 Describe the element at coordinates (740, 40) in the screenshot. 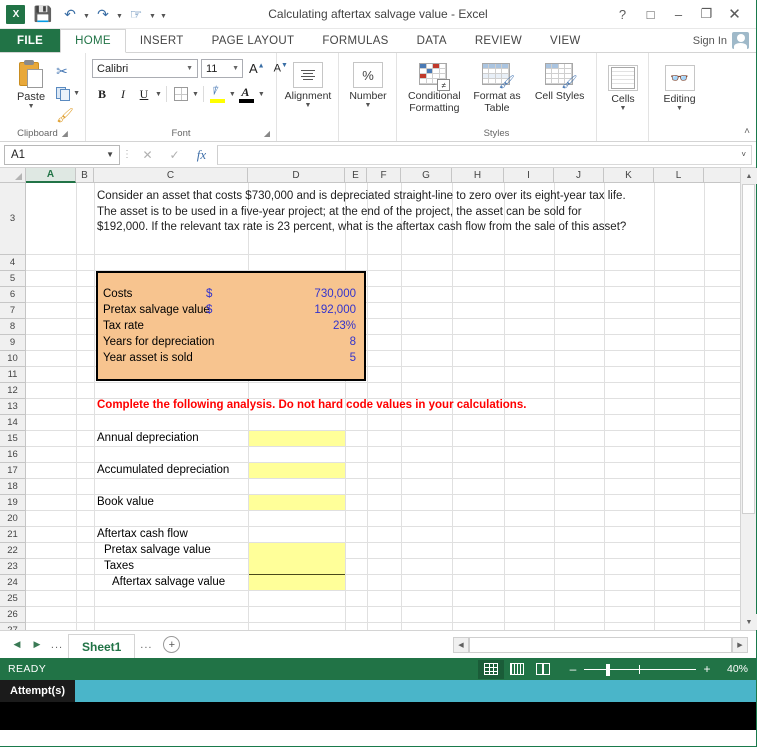

I see `account-avatar-icon` at that location.